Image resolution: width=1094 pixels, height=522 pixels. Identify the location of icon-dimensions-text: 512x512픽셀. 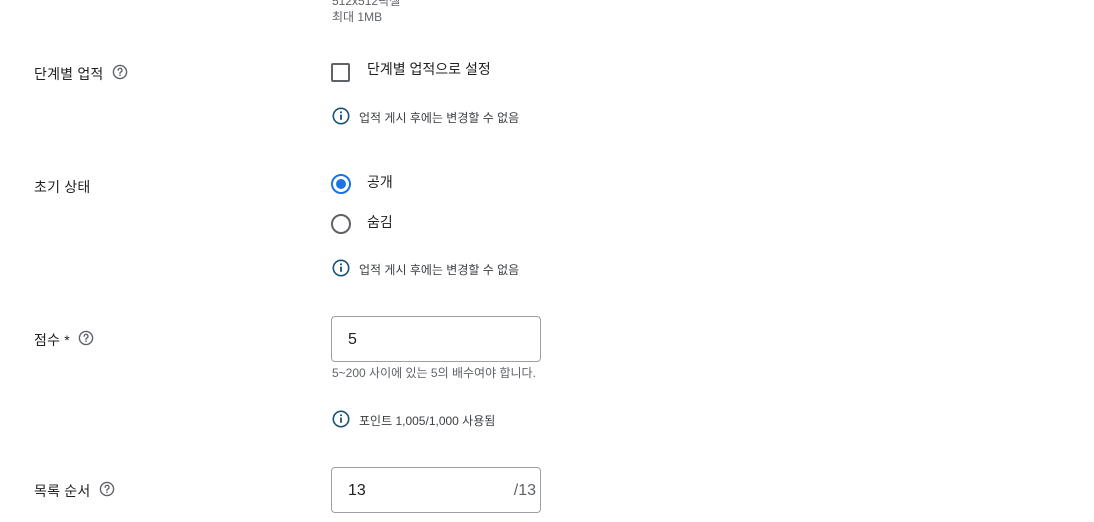
(366, 4).